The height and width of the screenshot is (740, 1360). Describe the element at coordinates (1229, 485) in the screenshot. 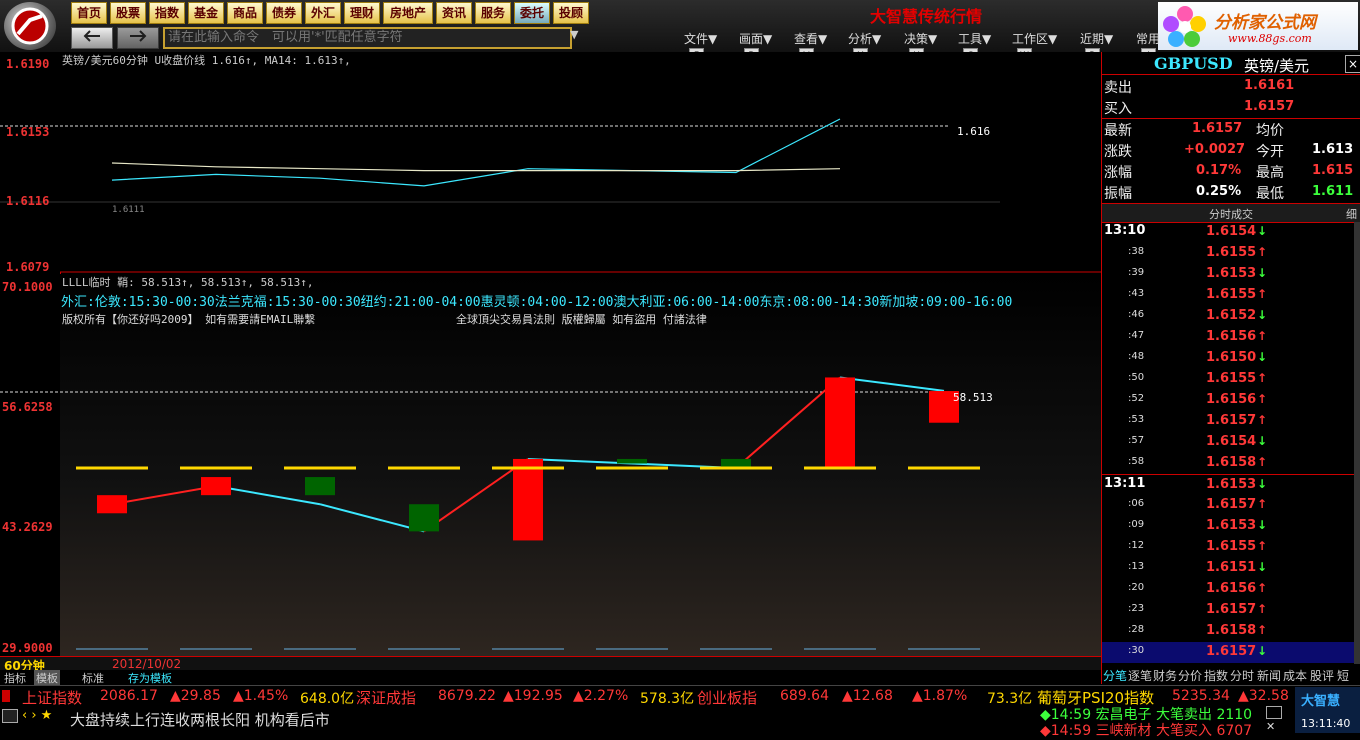

I see `tick-row: 13:11 1.6153 ↓` at that location.